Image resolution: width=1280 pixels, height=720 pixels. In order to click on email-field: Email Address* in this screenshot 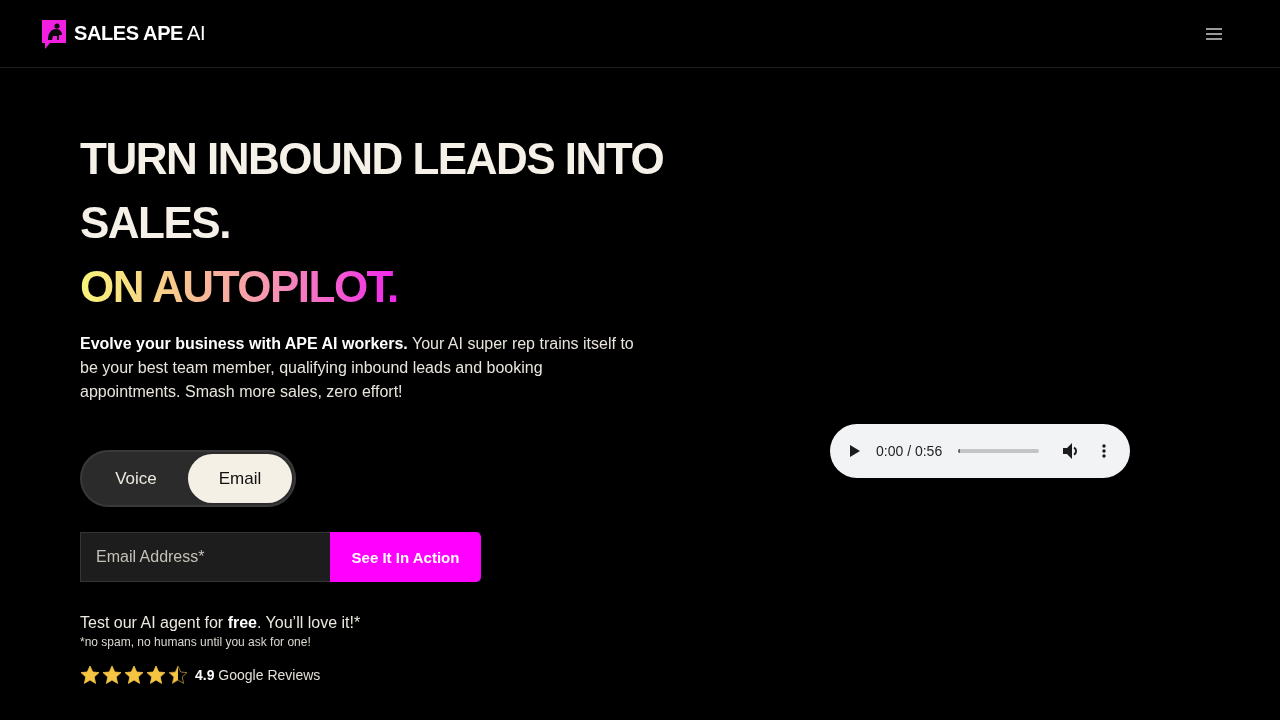, I will do `click(205, 557)`.